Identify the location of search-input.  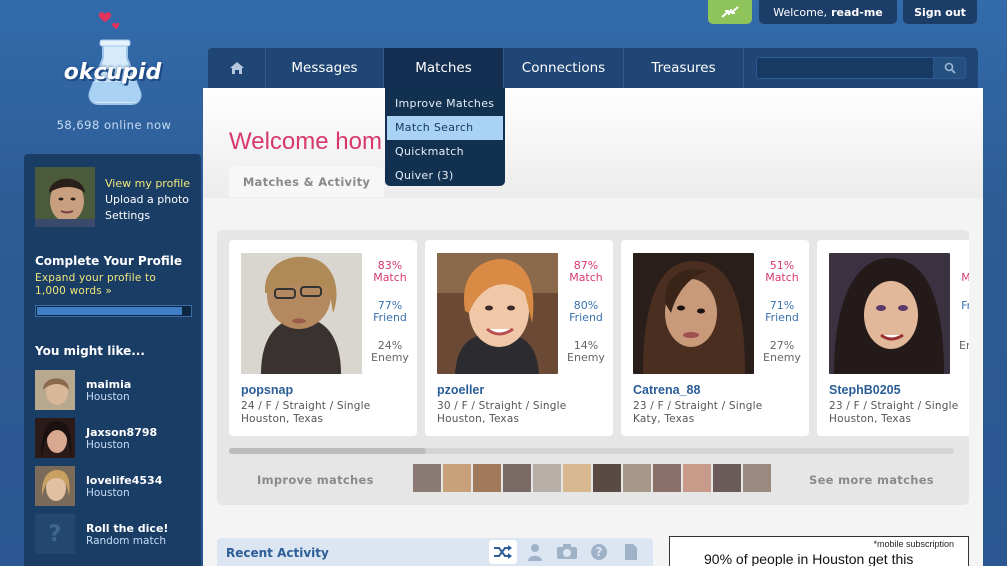
(843, 70).